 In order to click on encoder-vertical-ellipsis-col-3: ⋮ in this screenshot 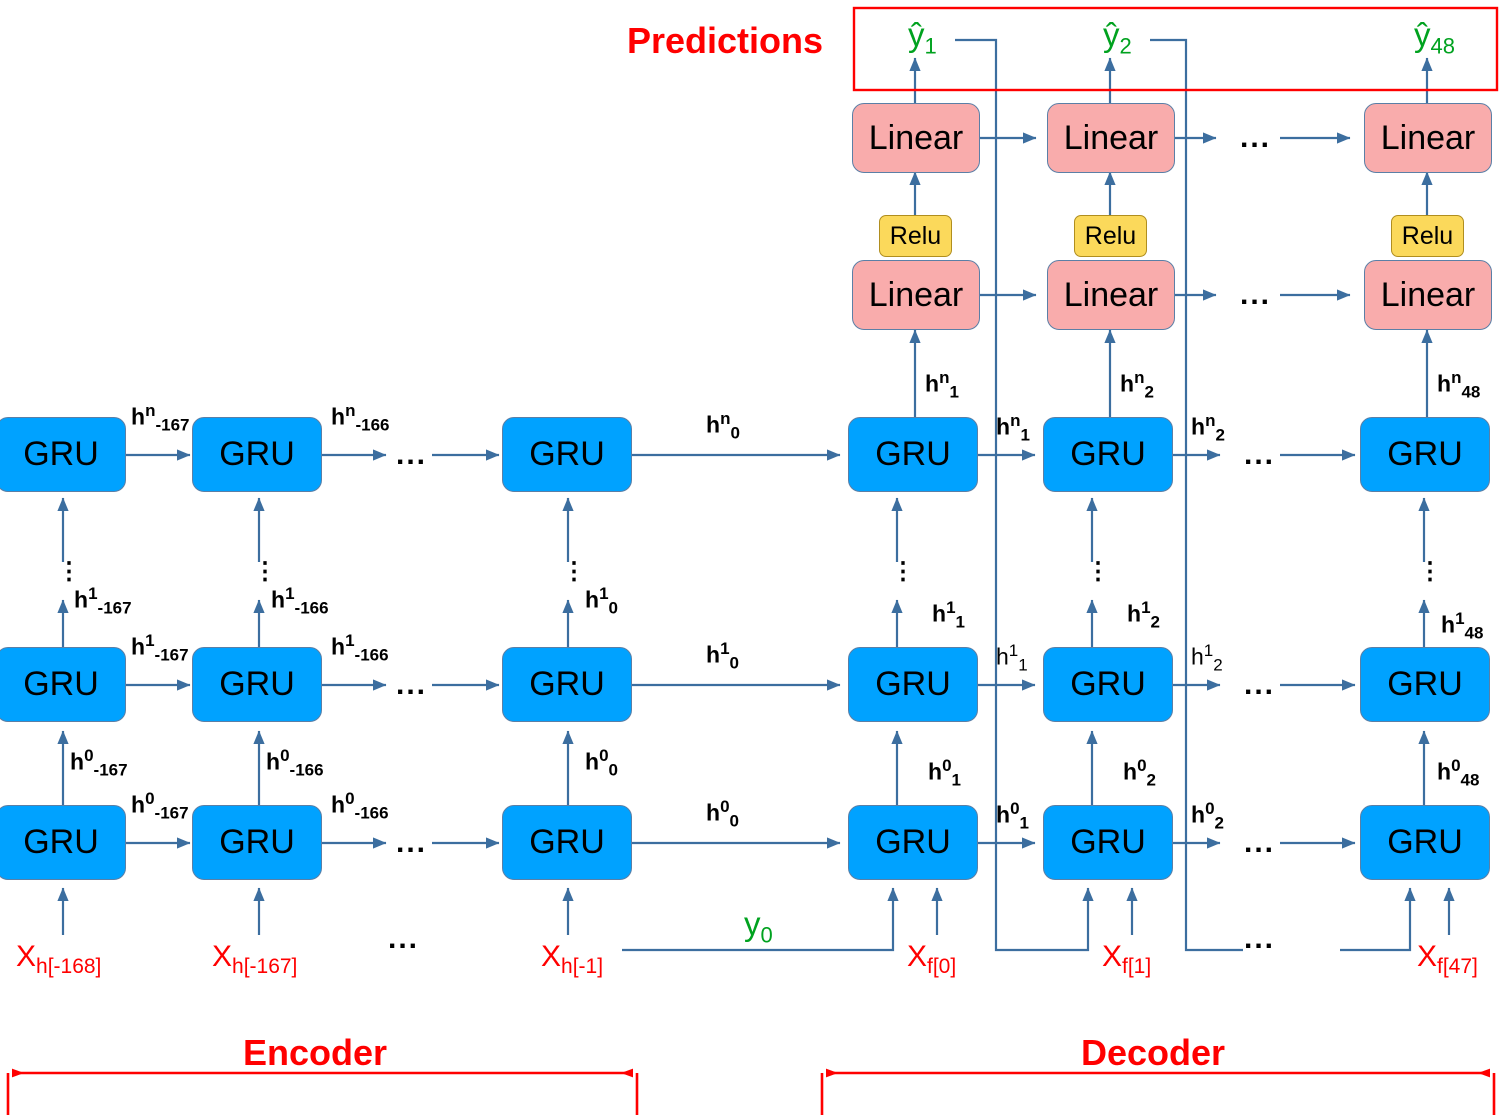, I will do `click(574, 571)`.